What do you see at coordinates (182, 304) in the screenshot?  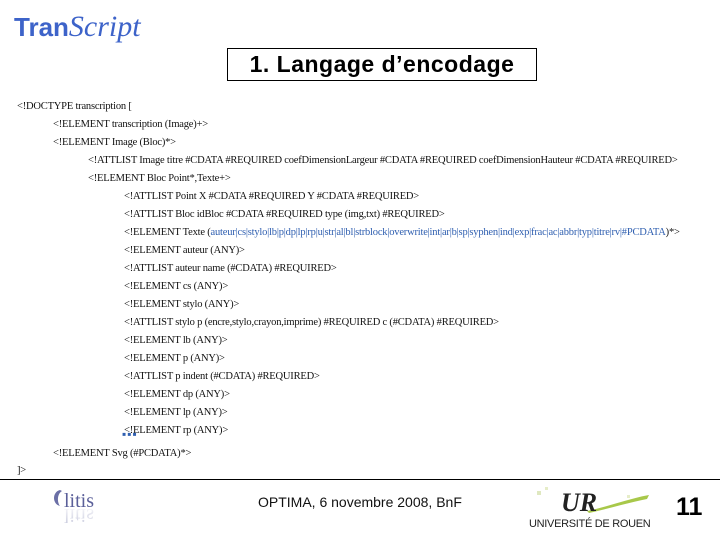 I see `dtd-line: <!ELEMENT stylo (ANY)>` at bounding box center [182, 304].